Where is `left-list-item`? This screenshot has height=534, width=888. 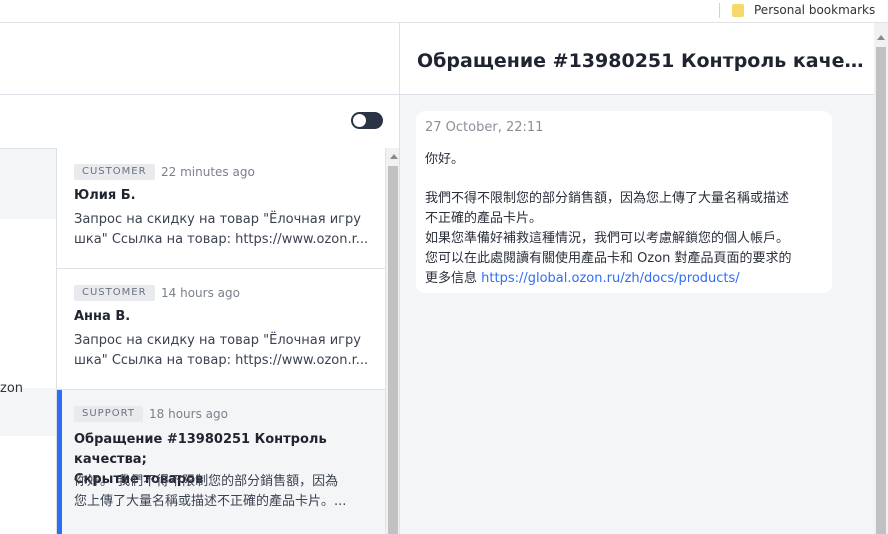 left-list-item is located at coordinates (28, 183).